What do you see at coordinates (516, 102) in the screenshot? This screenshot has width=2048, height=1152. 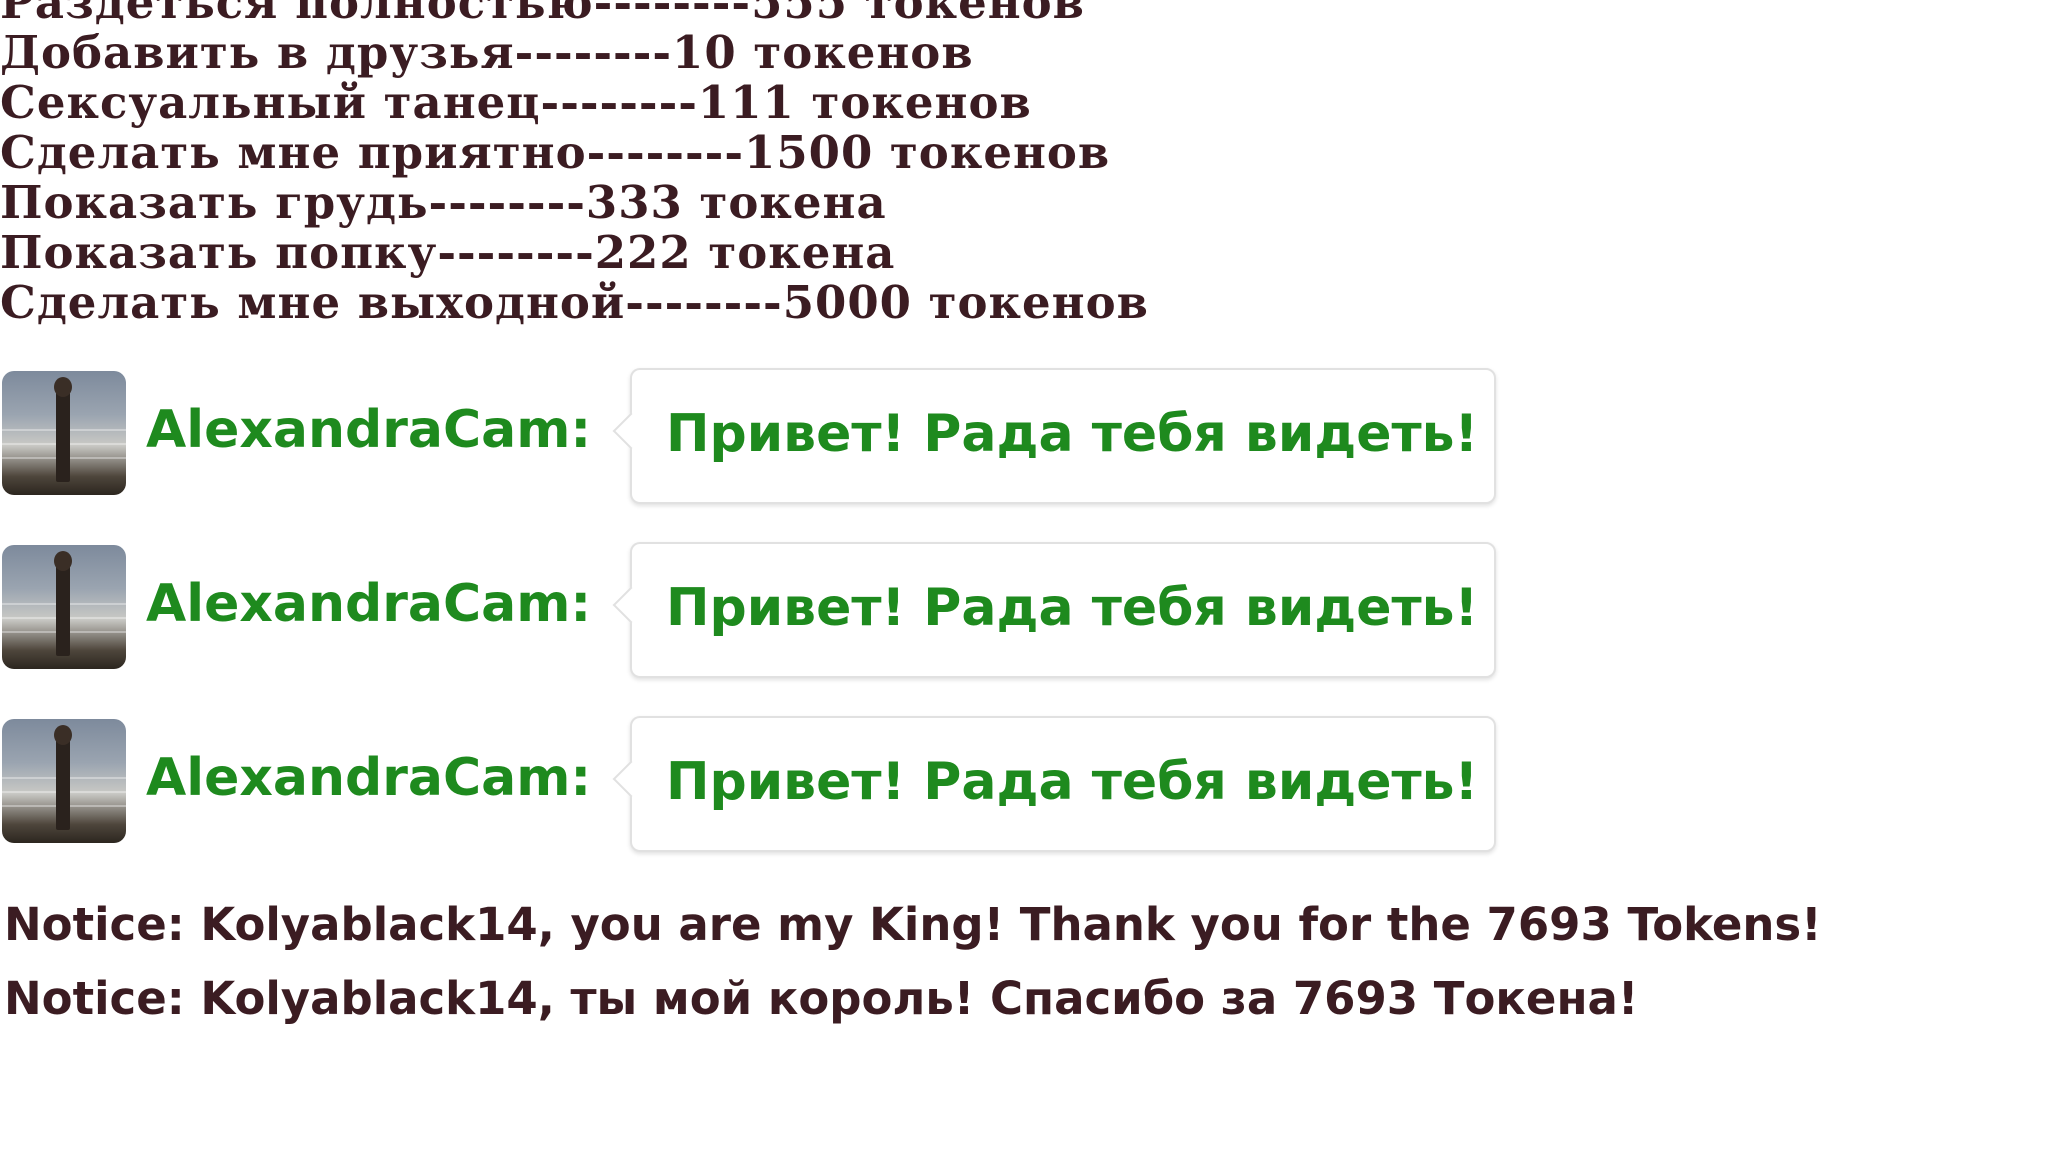 I see `tip-menu-item: Сексуальный танец--------111 токенов` at bounding box center [516, 102].